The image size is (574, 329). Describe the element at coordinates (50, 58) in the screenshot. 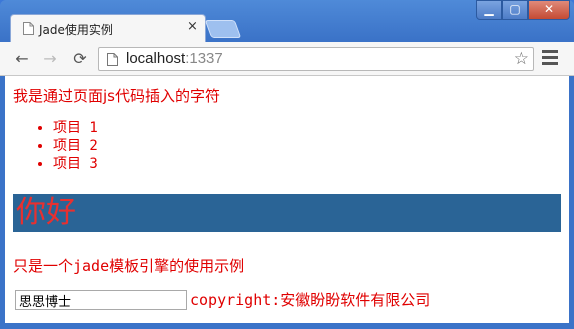

I see `forward-icon: →` at that location.